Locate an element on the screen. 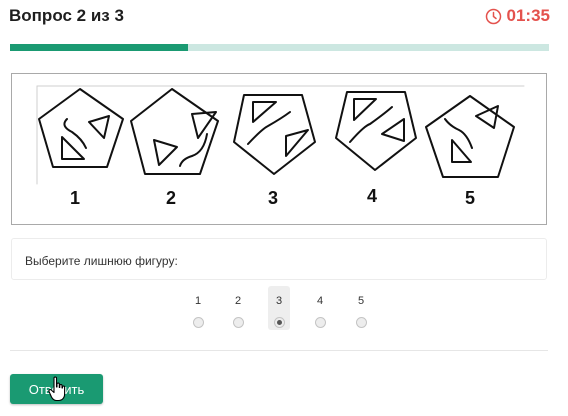  timer: 01:35 is located at coordinates (517, 16).